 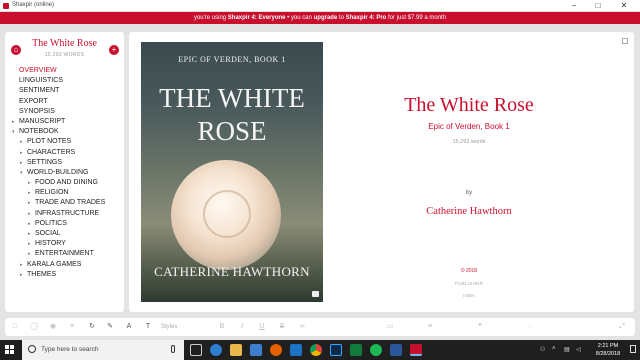 I want to click on italic-icon: I, so click(x=242, y=327).